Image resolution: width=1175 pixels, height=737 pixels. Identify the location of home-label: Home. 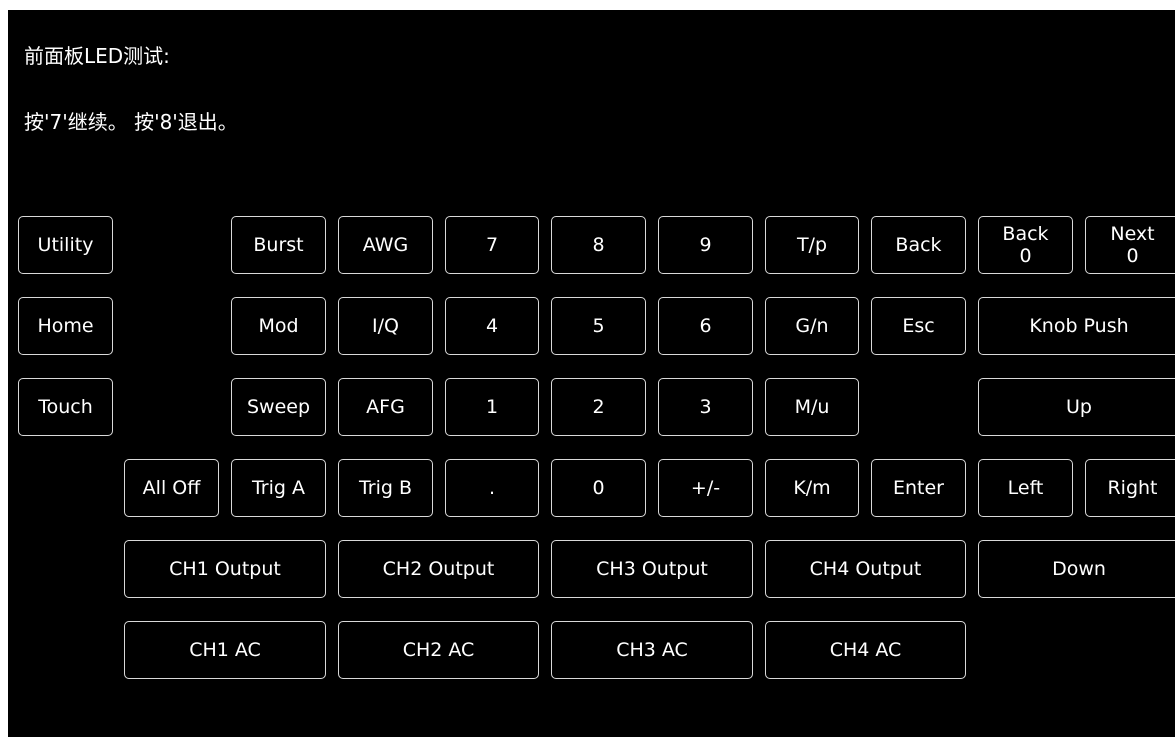
(65, 326).